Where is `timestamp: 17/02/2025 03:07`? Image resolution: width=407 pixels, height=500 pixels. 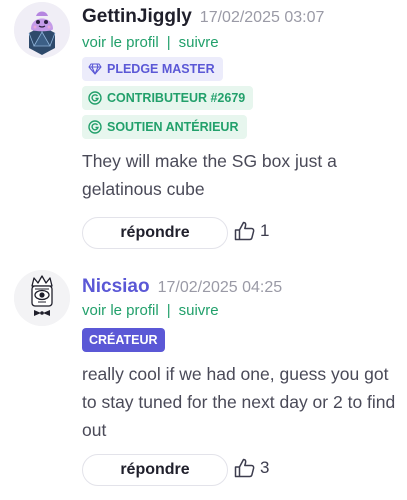 timestamp: 17/02/2025 03:07 is located at coordinates (262, 17).